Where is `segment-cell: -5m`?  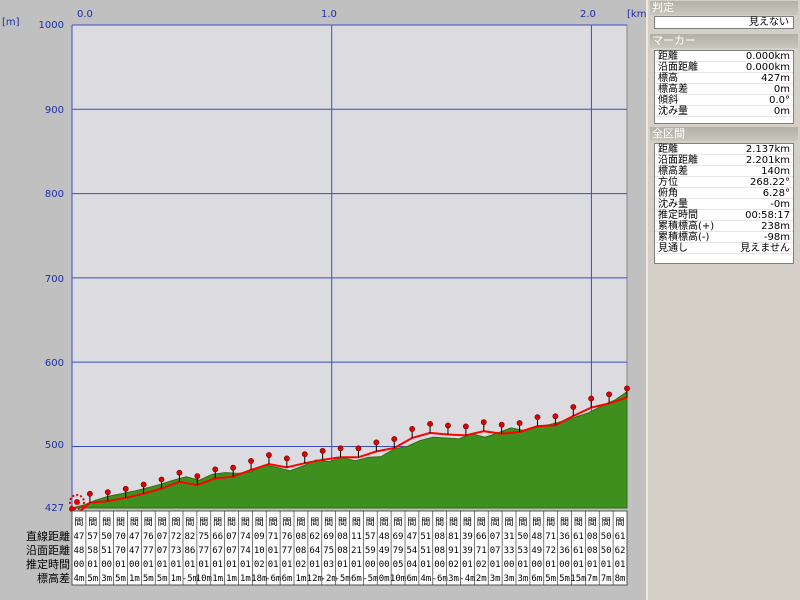
segment-cell: -5m is located at coordinates (370, 579).